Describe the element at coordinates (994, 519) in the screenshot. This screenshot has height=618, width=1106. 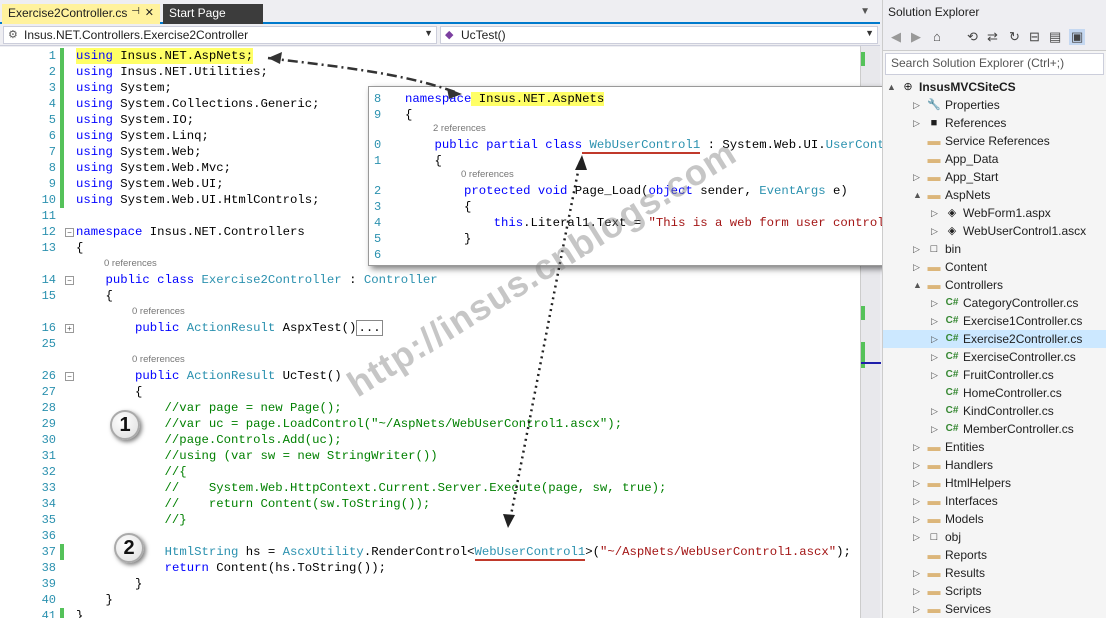
I see `tree-item: ▷ ▬ Models` at that location.